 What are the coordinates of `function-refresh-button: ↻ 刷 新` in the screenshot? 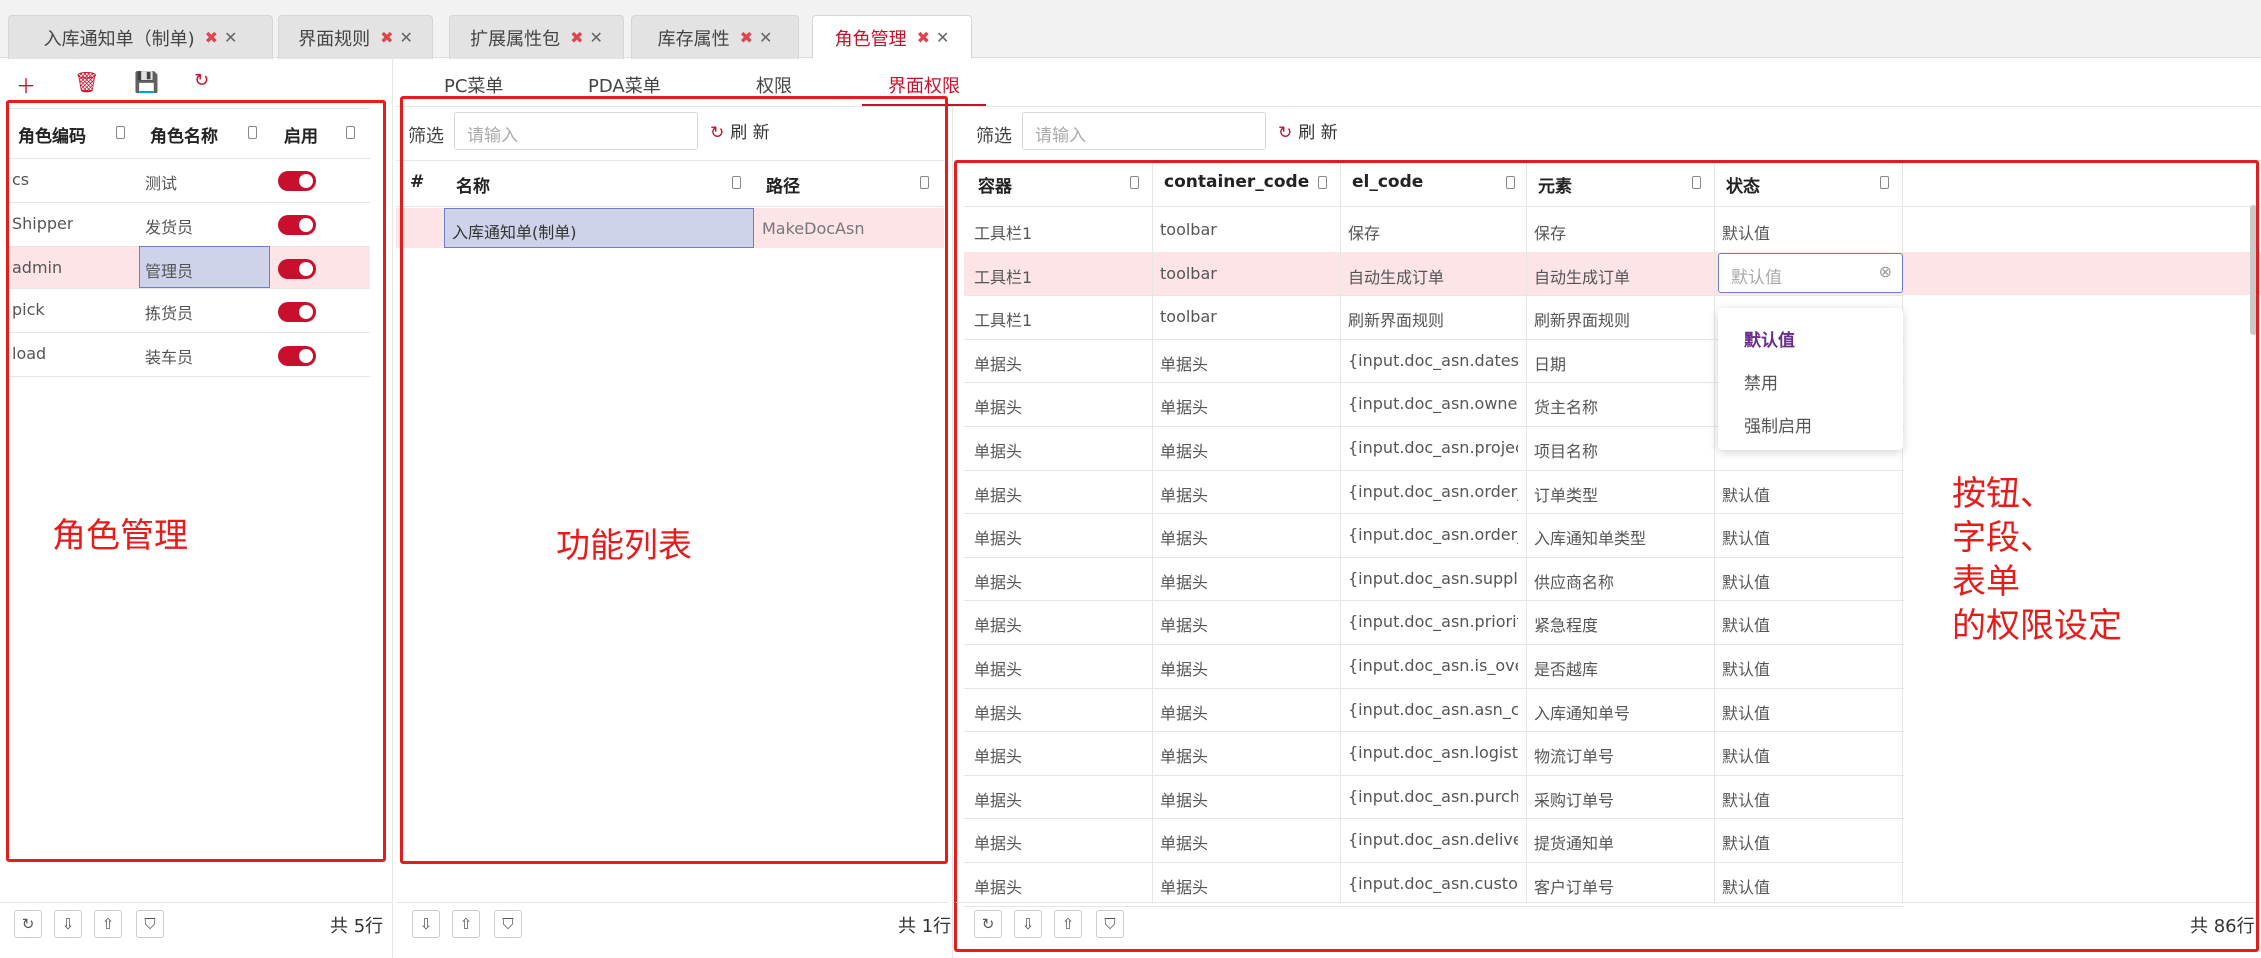 It's located at (740, 130).